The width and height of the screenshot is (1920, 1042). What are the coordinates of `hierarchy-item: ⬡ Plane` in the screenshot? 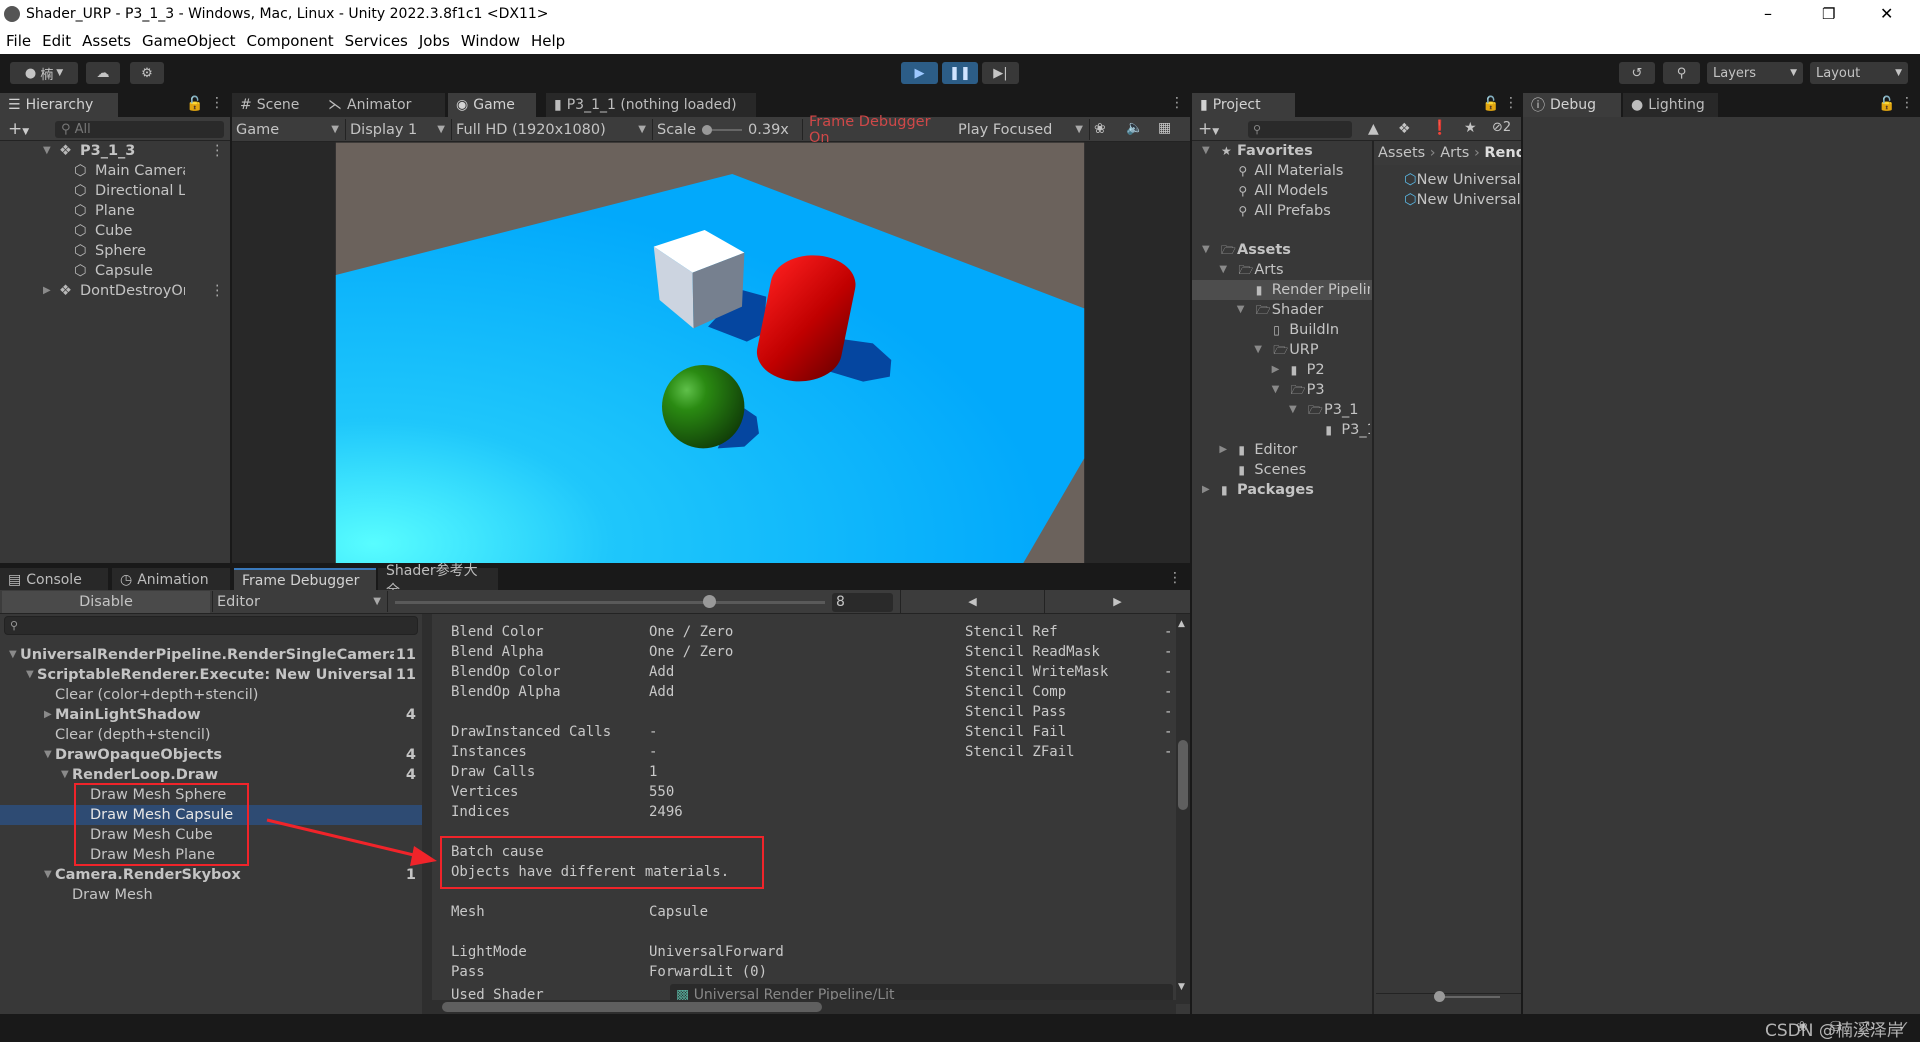 It's located at (115, 211).